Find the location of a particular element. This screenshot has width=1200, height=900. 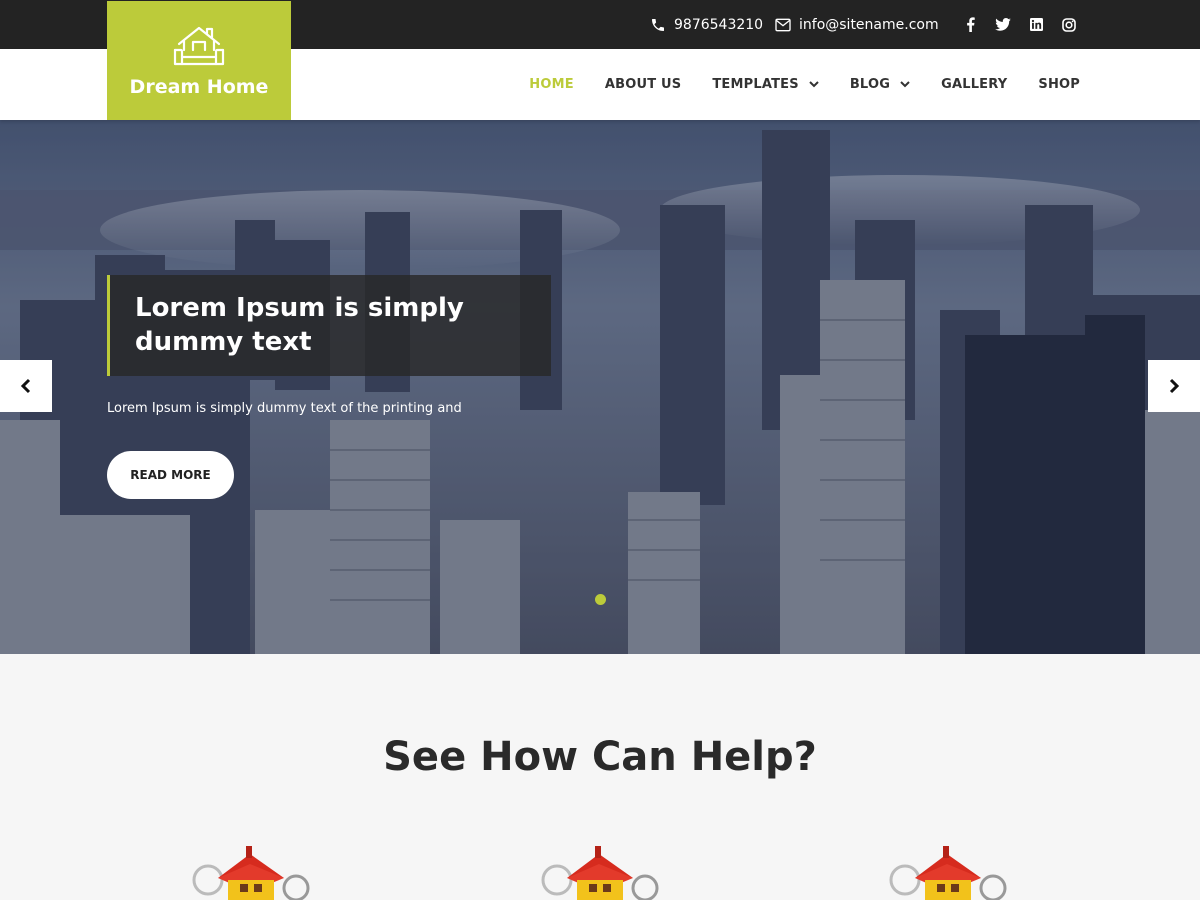

chevron-left-icon is located at coordinates (25, 386).